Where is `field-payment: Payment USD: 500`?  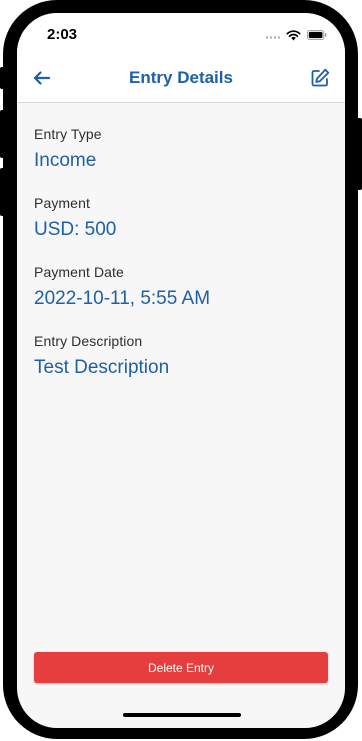
field-payment: Payment USD: 500 is located at coordinates (179, 219).